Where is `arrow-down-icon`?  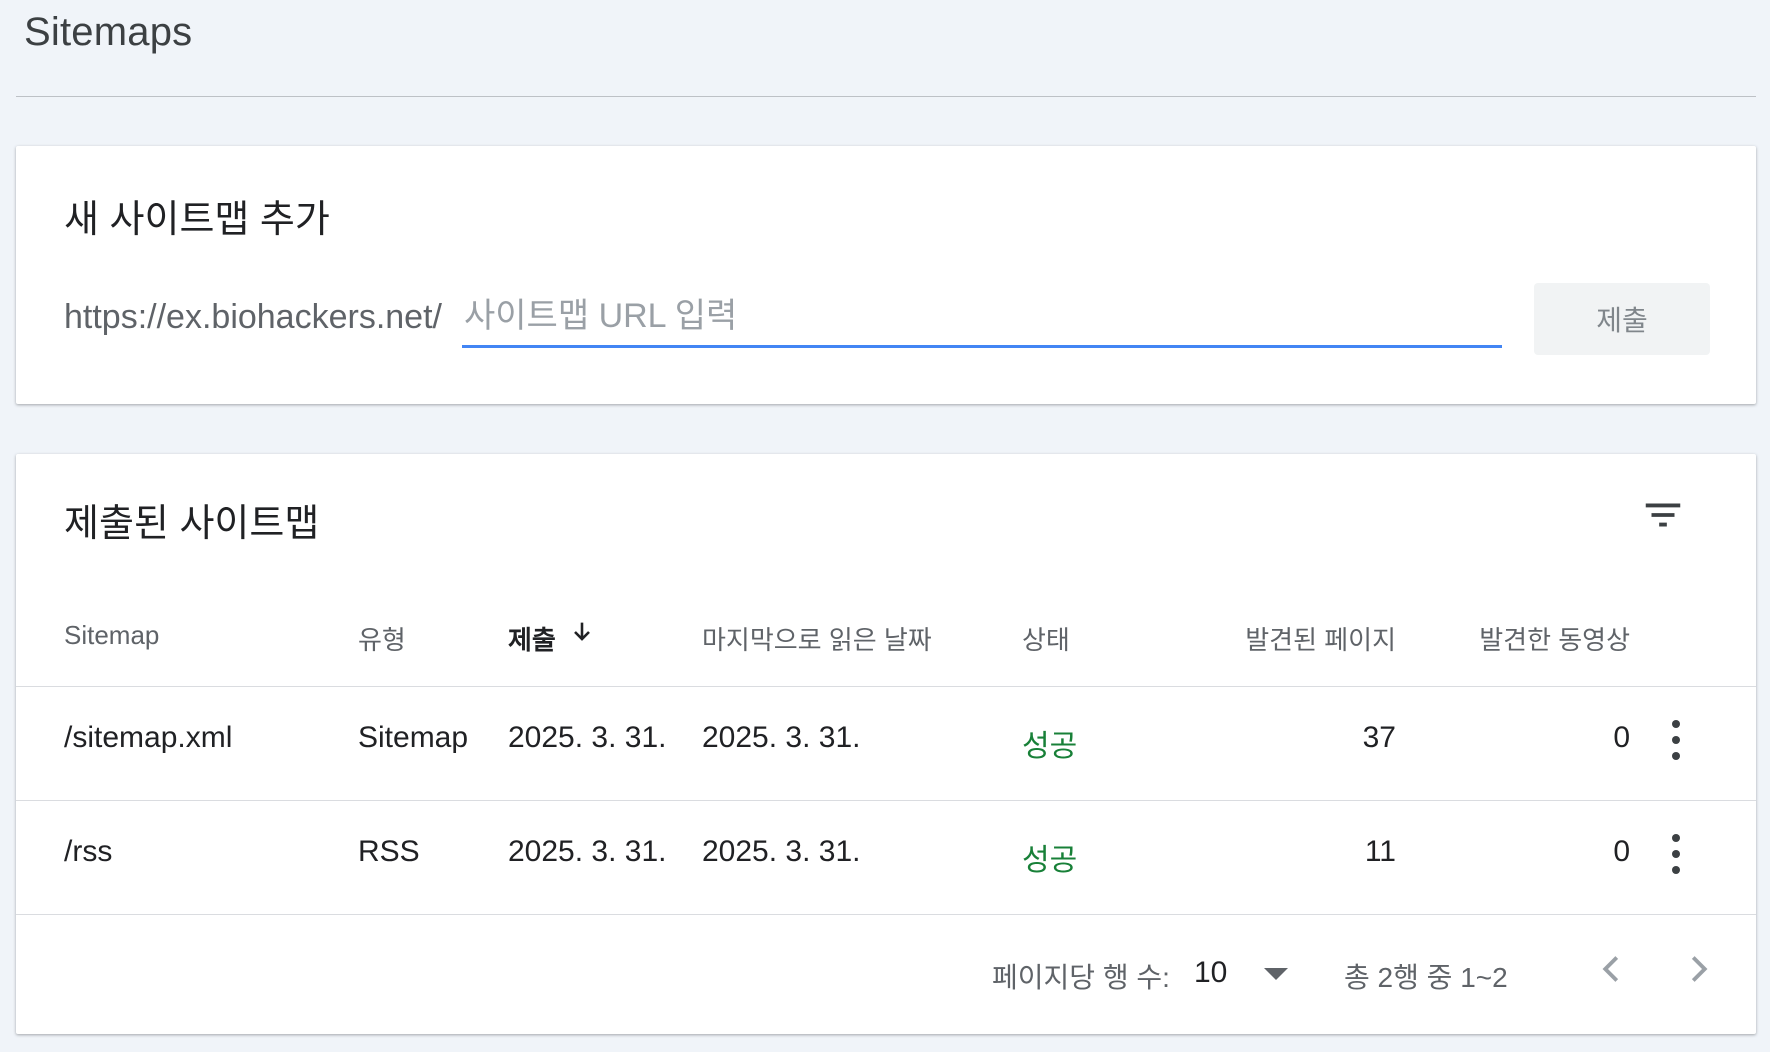 arrow-down-icon is located at coordinates (582, 632).